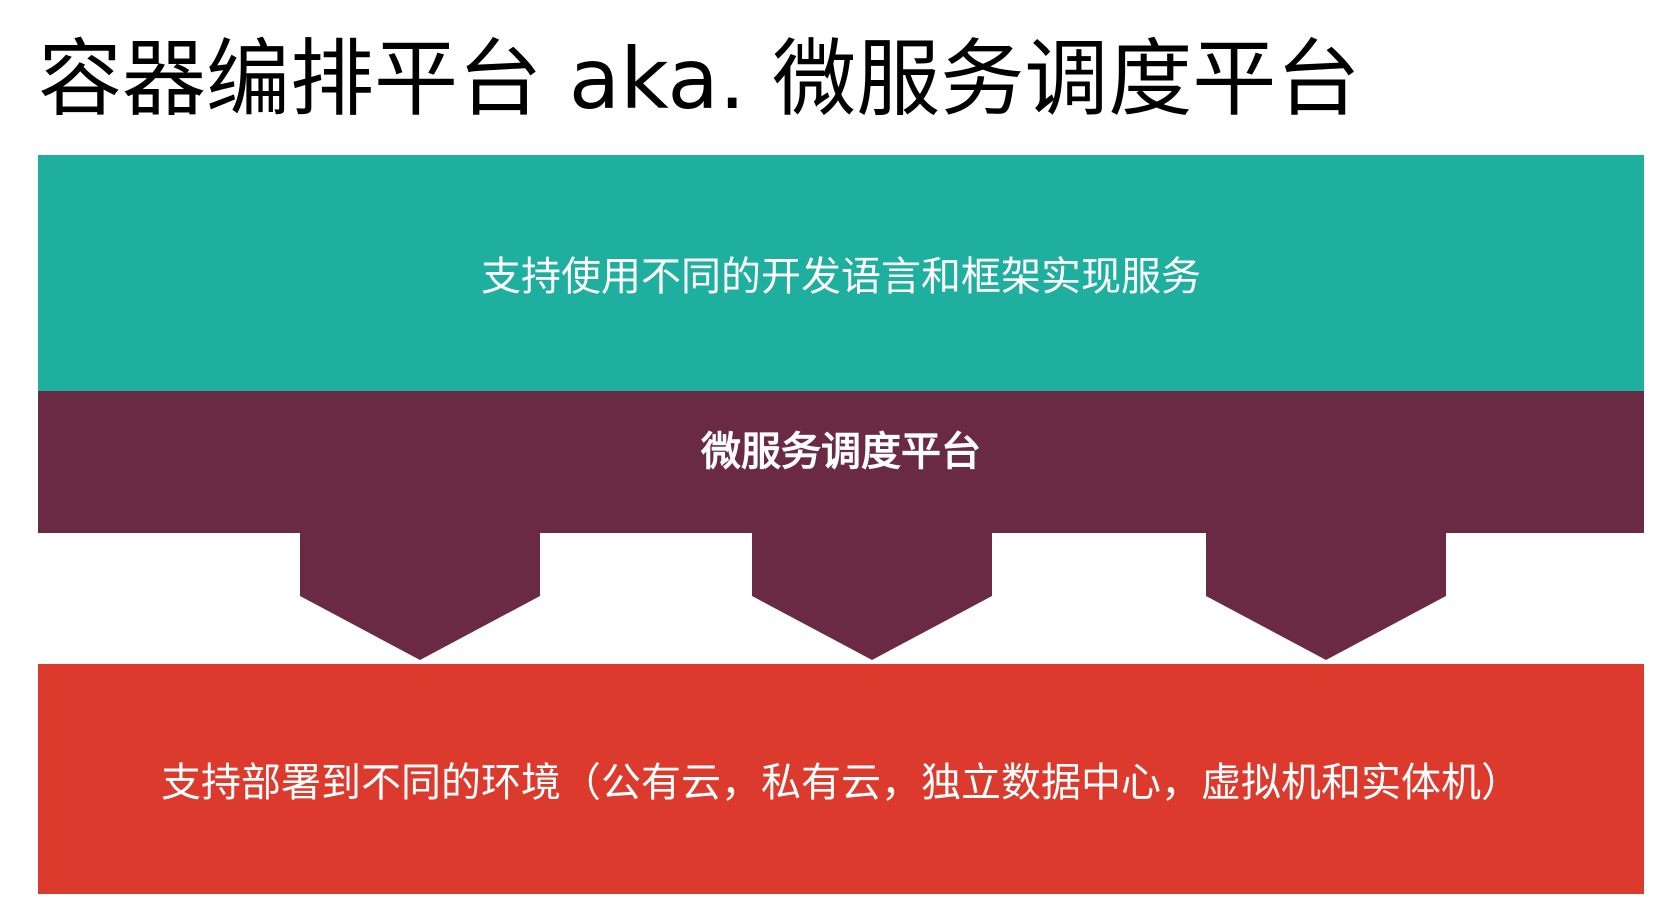 Image resolution: width=1662 pixels, height=918 pixels. What do you see at coordinates (841, 783) in the screenshot?
I see `environments-layer-label: 支持部署到不同的环境（公有云，私有云，独立数据中心，虚拟机和实体机）` at bounding box center [841, 783].